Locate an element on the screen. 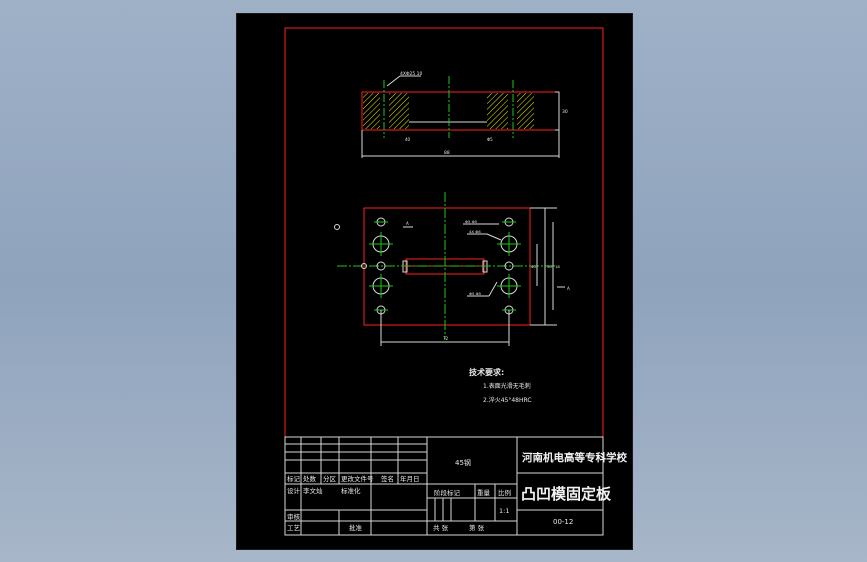 This screenshot has height=562, width=867. sheet-number: 第 张 is located at coordinates (477, 527).